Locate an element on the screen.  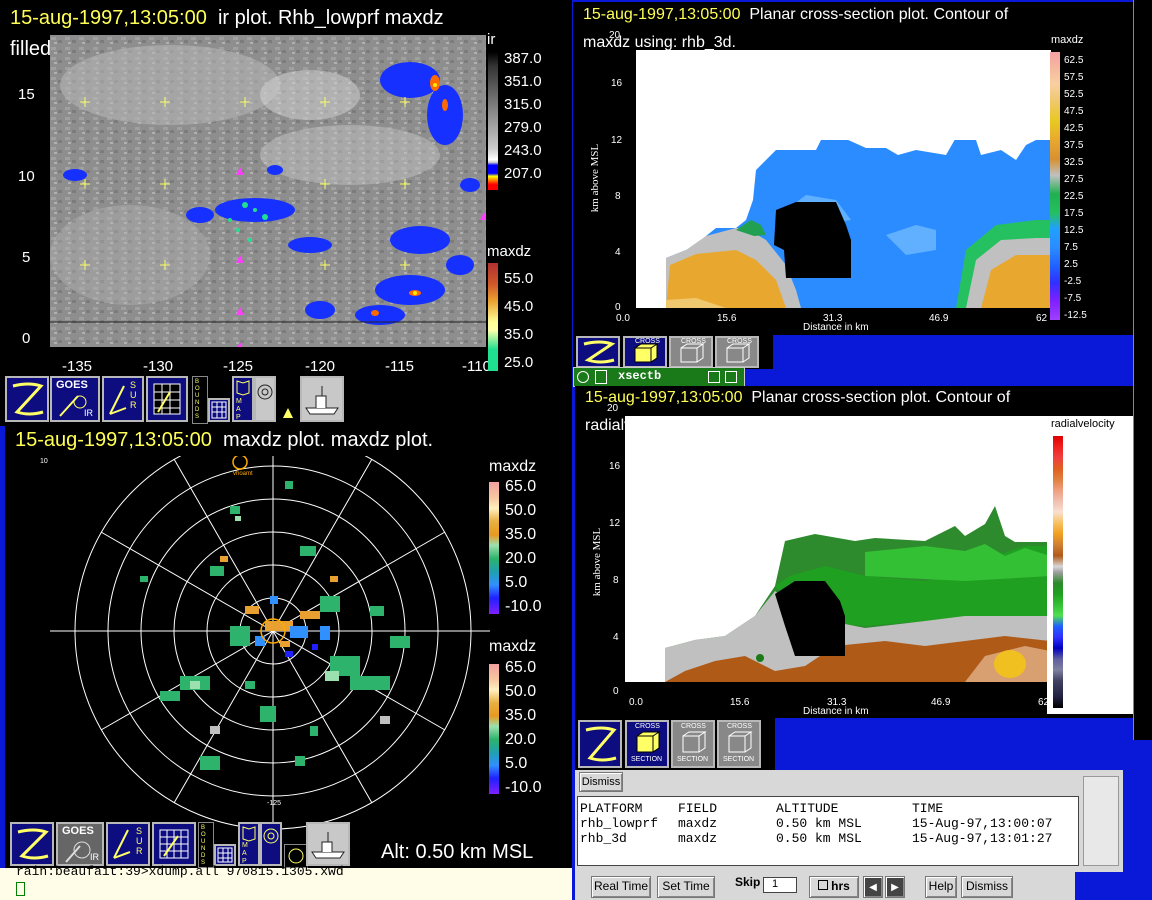
ppi-ship-button is located at coordinates (328, 844).